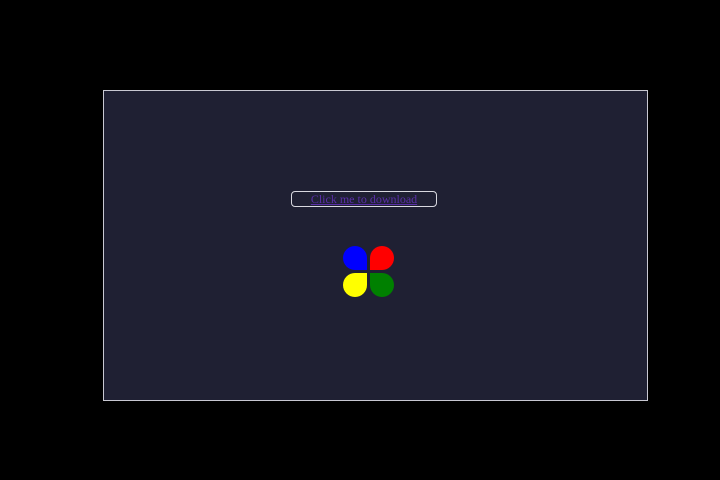 Image resolution: width=720 pixels, height=480 pixels. What do you see at coordinates (382, 285) in the screenshot?
I see `green-petal-icon` at bounding box center [382, 285].